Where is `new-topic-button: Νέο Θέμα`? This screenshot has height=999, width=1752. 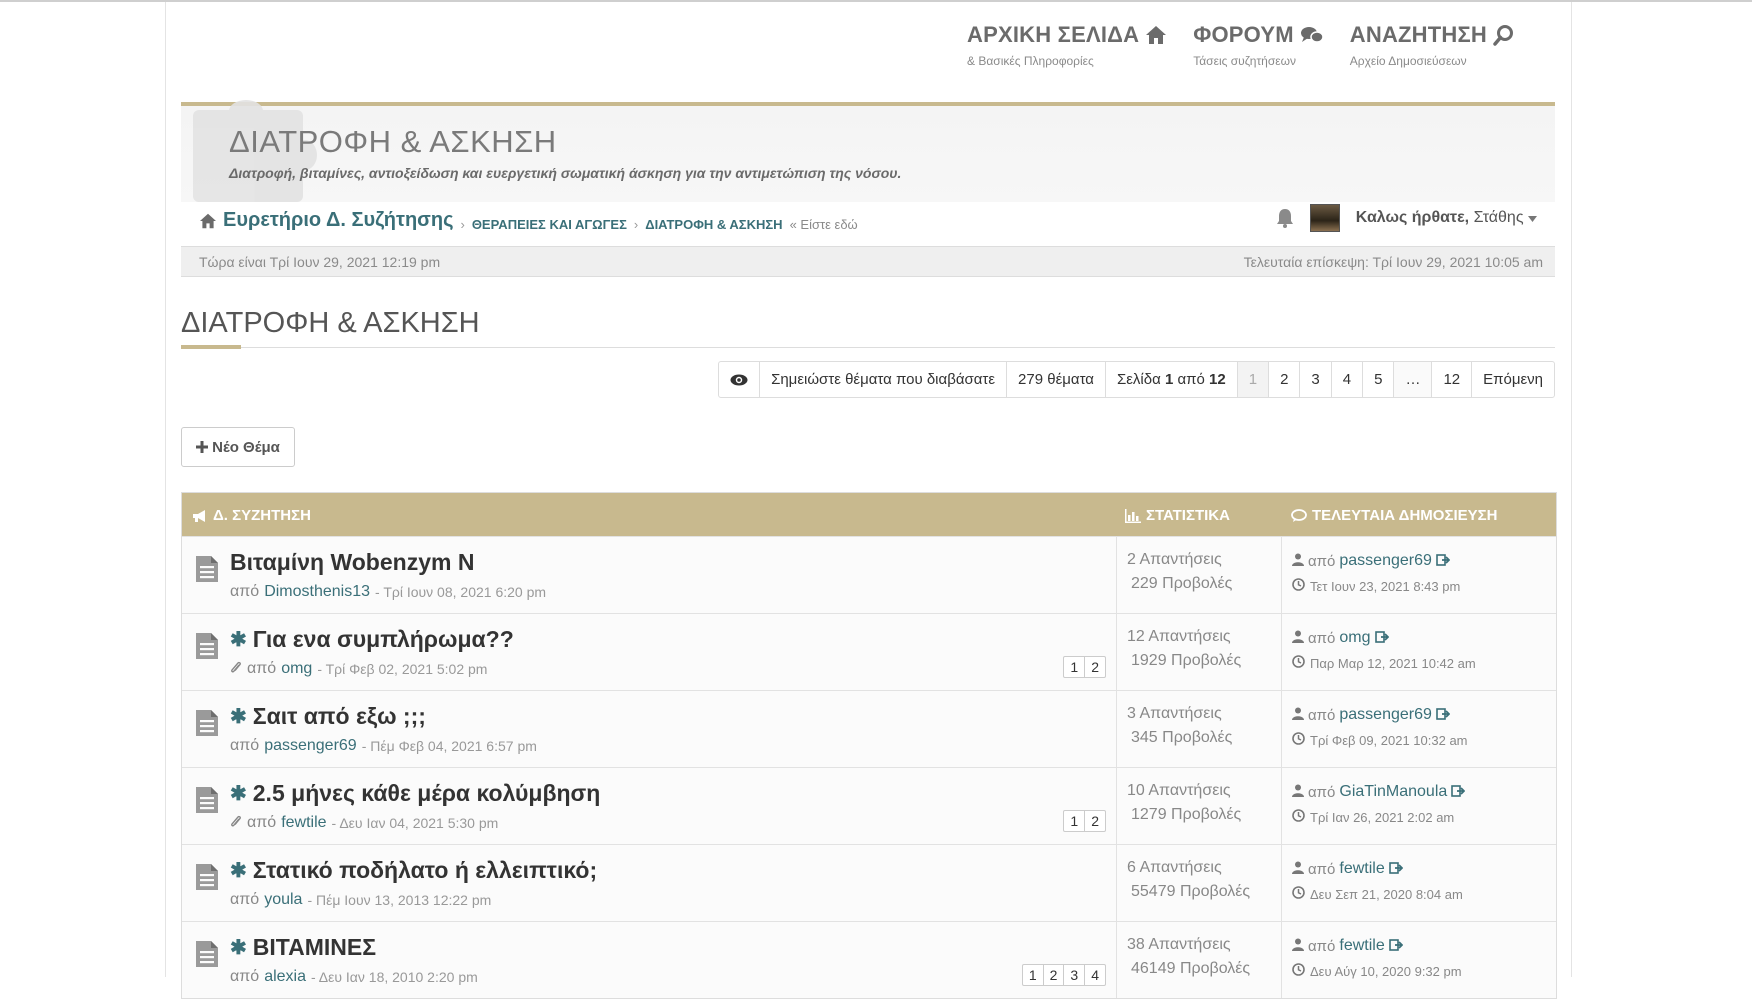
new-topic-button: Νέο Θέμα is located at coordinates (238, 447).